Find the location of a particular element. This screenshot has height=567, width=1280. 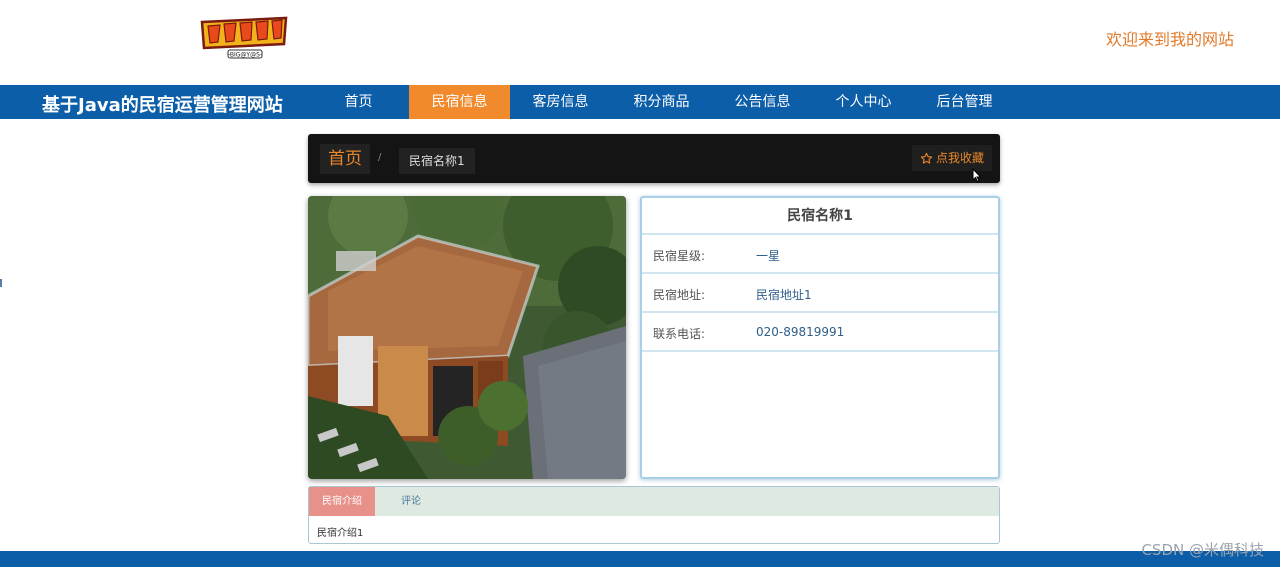

detail-tabs: 民宿介绍 评论 民宿介绍1 is located at coordinates (654, 515).